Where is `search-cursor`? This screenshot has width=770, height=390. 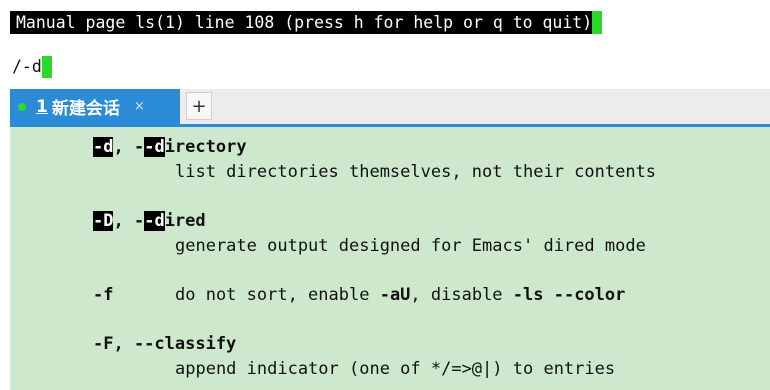 search-cursor is located at coordinates (46, 67).